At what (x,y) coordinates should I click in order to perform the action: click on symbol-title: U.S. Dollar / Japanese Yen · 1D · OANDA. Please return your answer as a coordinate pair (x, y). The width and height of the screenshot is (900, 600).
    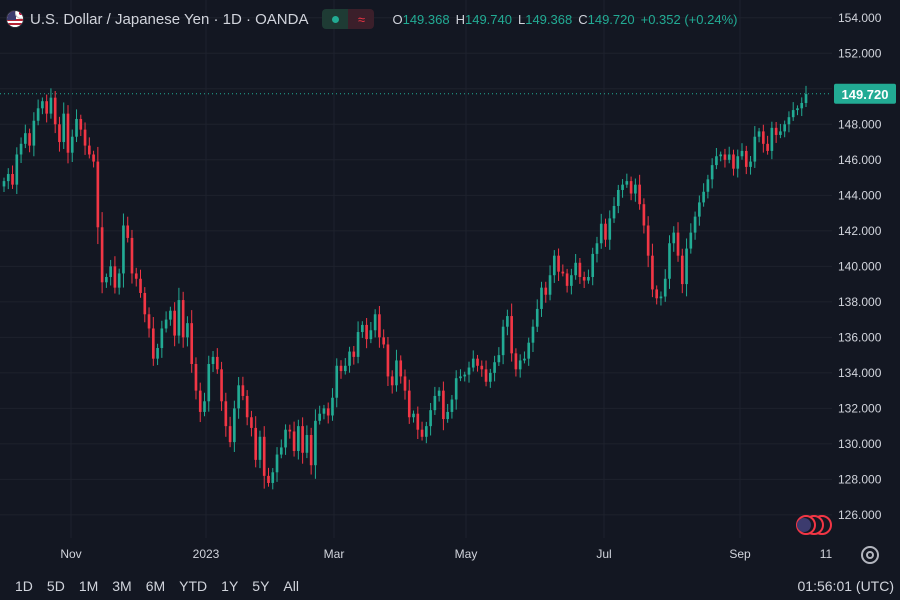
    Looking at the image, I should click on (169, 19).